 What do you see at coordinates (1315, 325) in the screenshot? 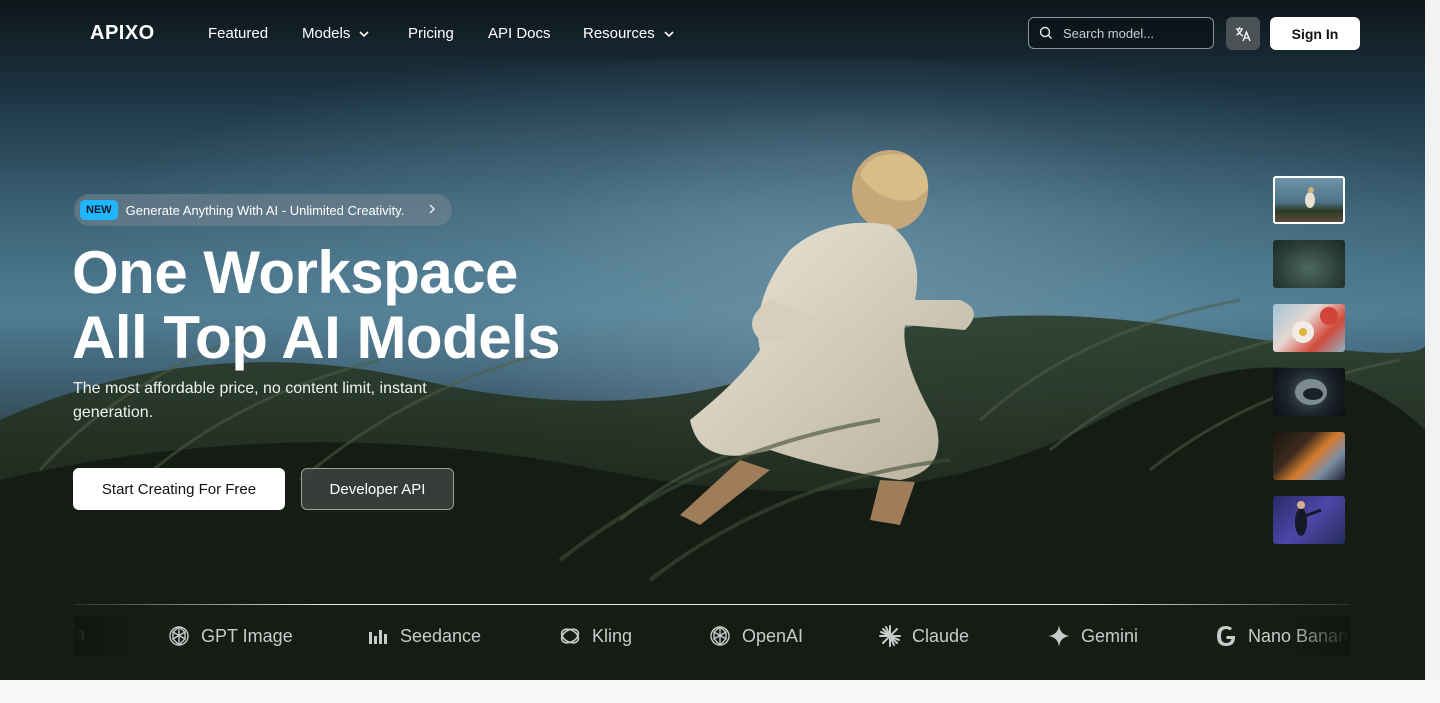
I see `flower-thumb-image` at bounding box center [1315, 325].